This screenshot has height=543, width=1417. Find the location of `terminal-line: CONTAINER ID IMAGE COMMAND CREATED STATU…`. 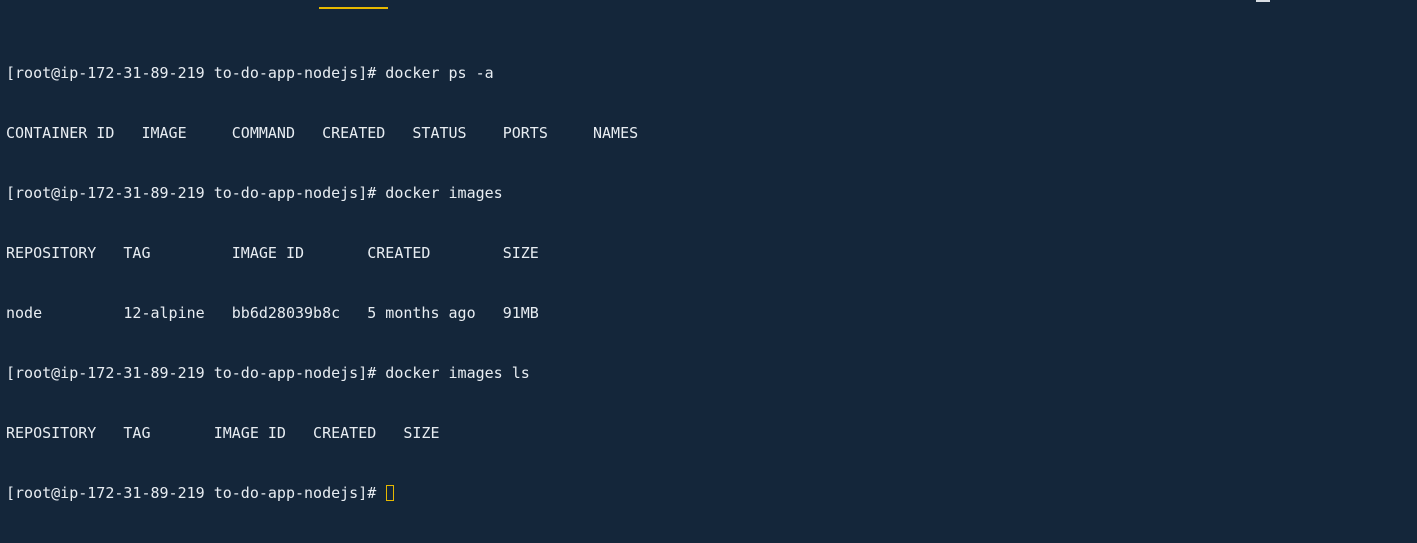

terminal-line: CONTAINER ID IMAGE COMMAND CREATED STATU… is located at coordinates (322, 133).